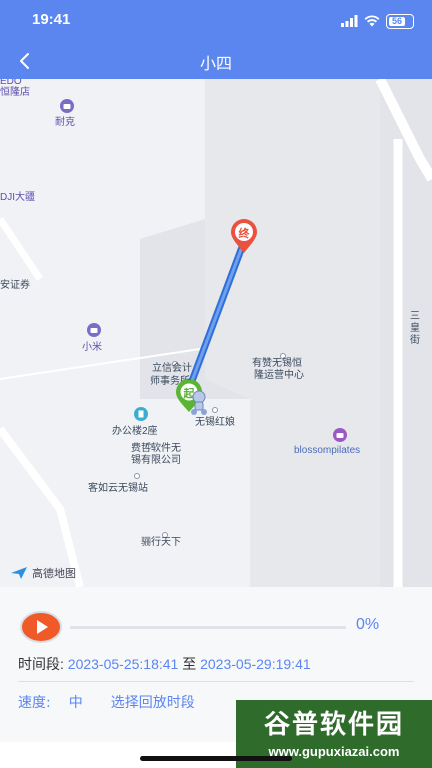 The width and height of the screenshot is (432, 768). Describe the element at coordinates (15, 92) in the screenshot. I see `poi-label: 恒隆店` at that location.